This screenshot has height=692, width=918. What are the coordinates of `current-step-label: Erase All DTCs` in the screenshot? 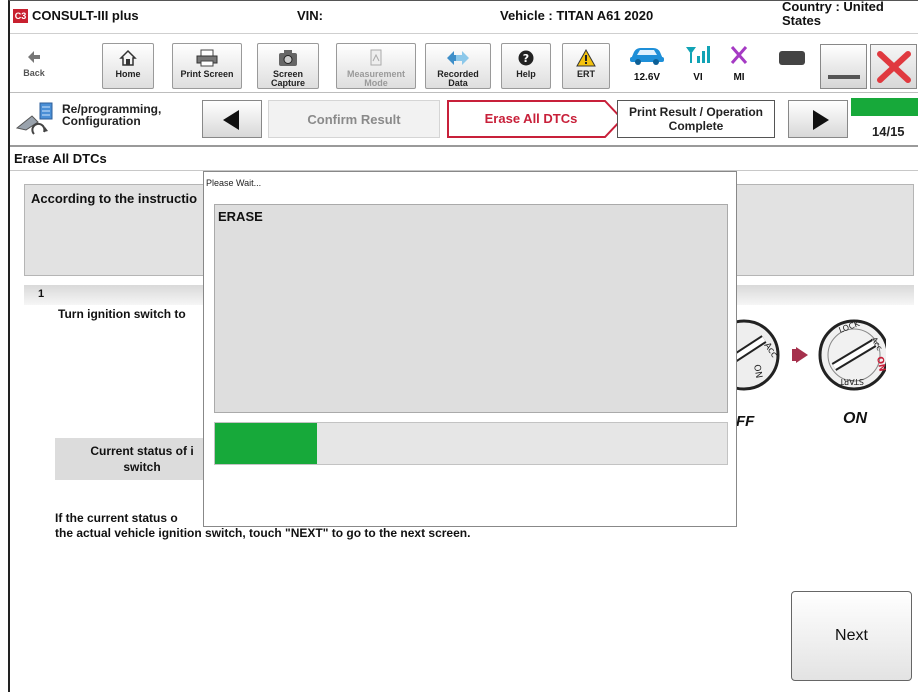 It's located at (531, 118).